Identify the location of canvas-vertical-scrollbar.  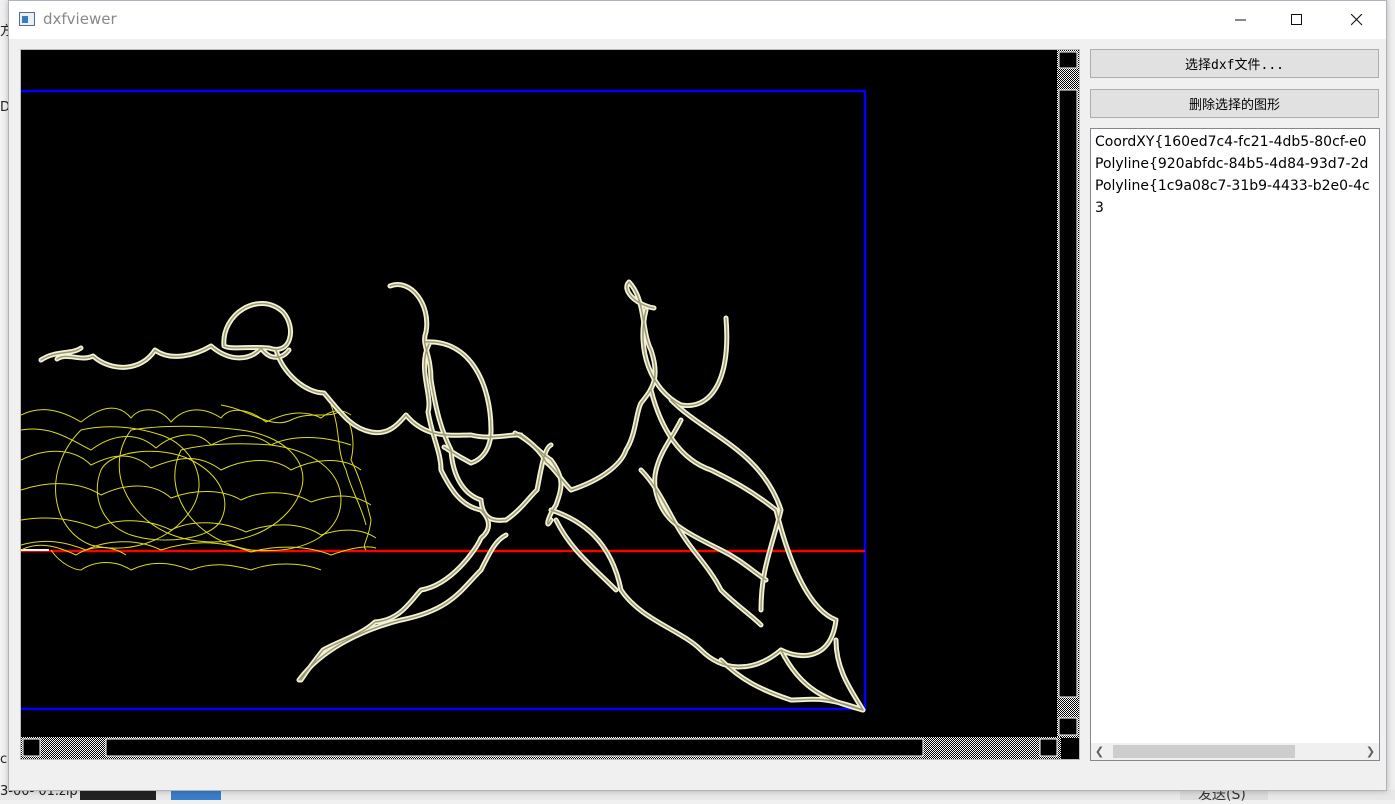
(1068, 394).